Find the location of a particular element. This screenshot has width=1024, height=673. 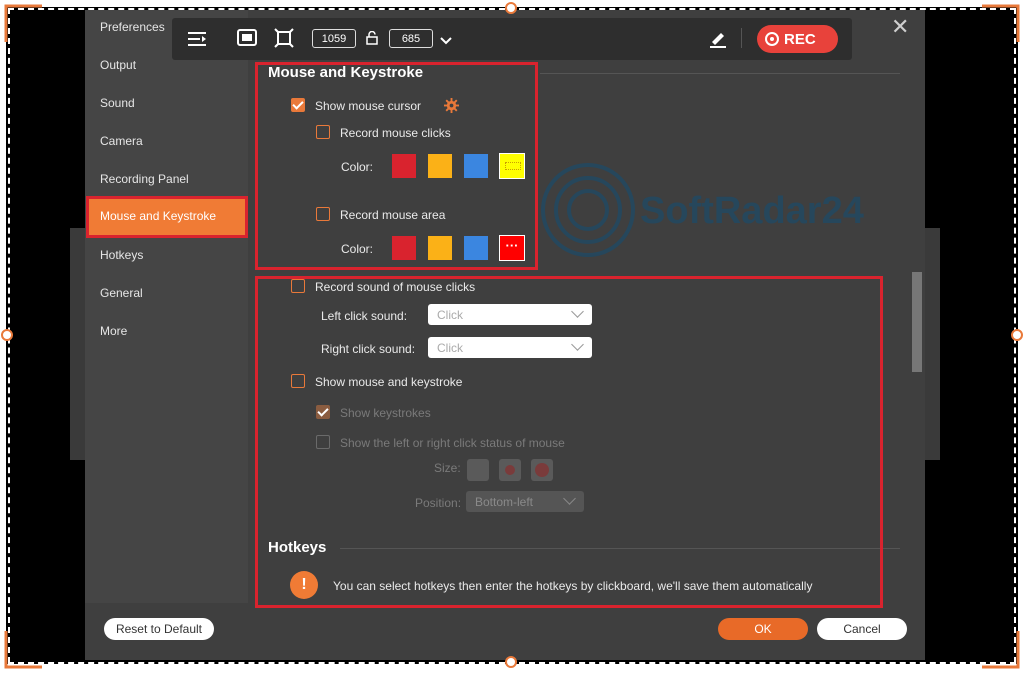

rec-label: REC is located at coordinates (800, 39).